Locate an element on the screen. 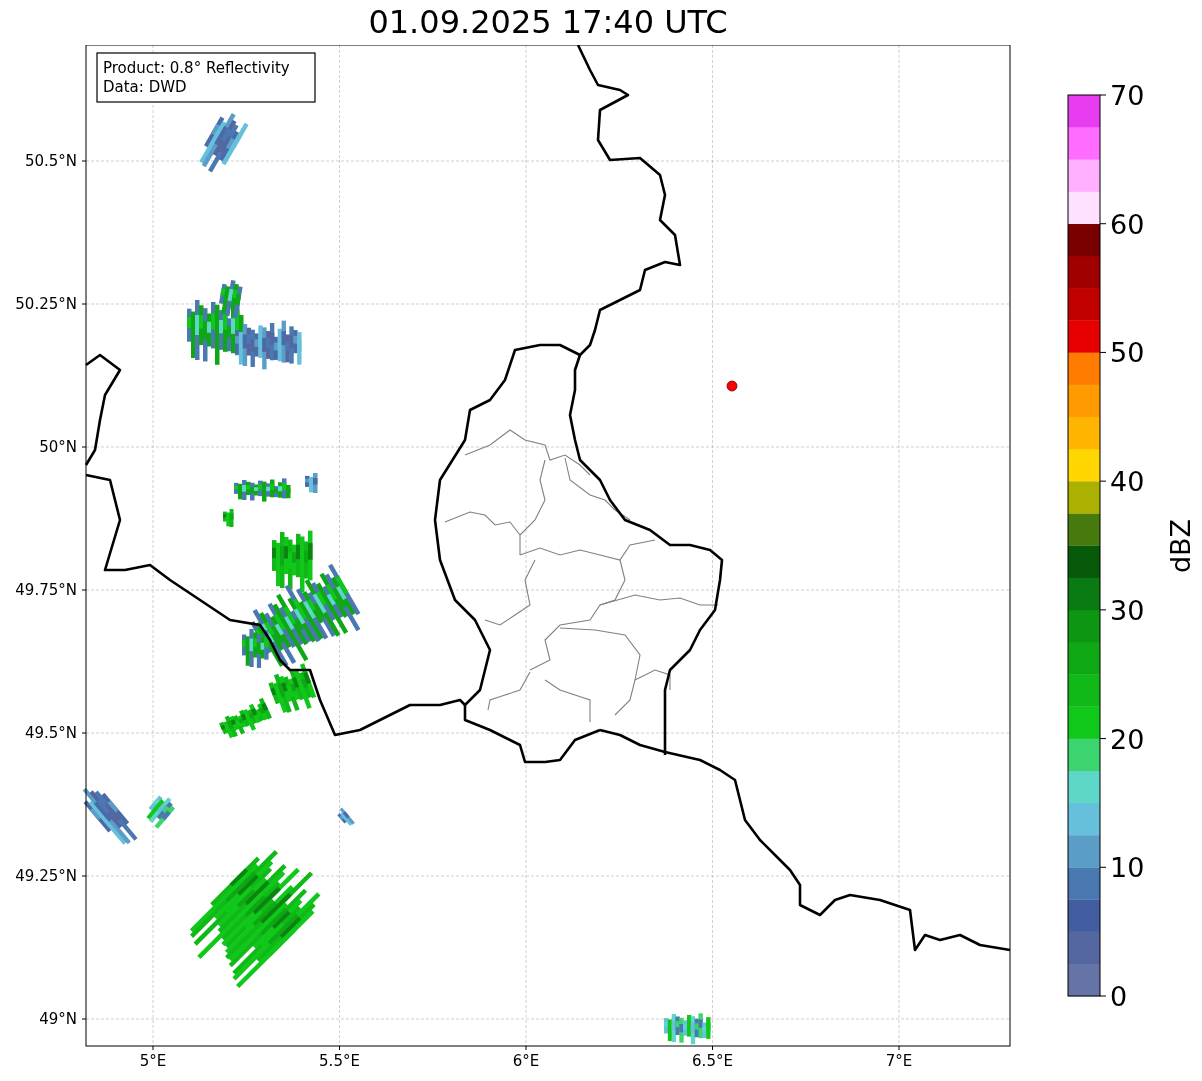  colorbar-tick-label: 40 is located at coordinates (1127, 482).